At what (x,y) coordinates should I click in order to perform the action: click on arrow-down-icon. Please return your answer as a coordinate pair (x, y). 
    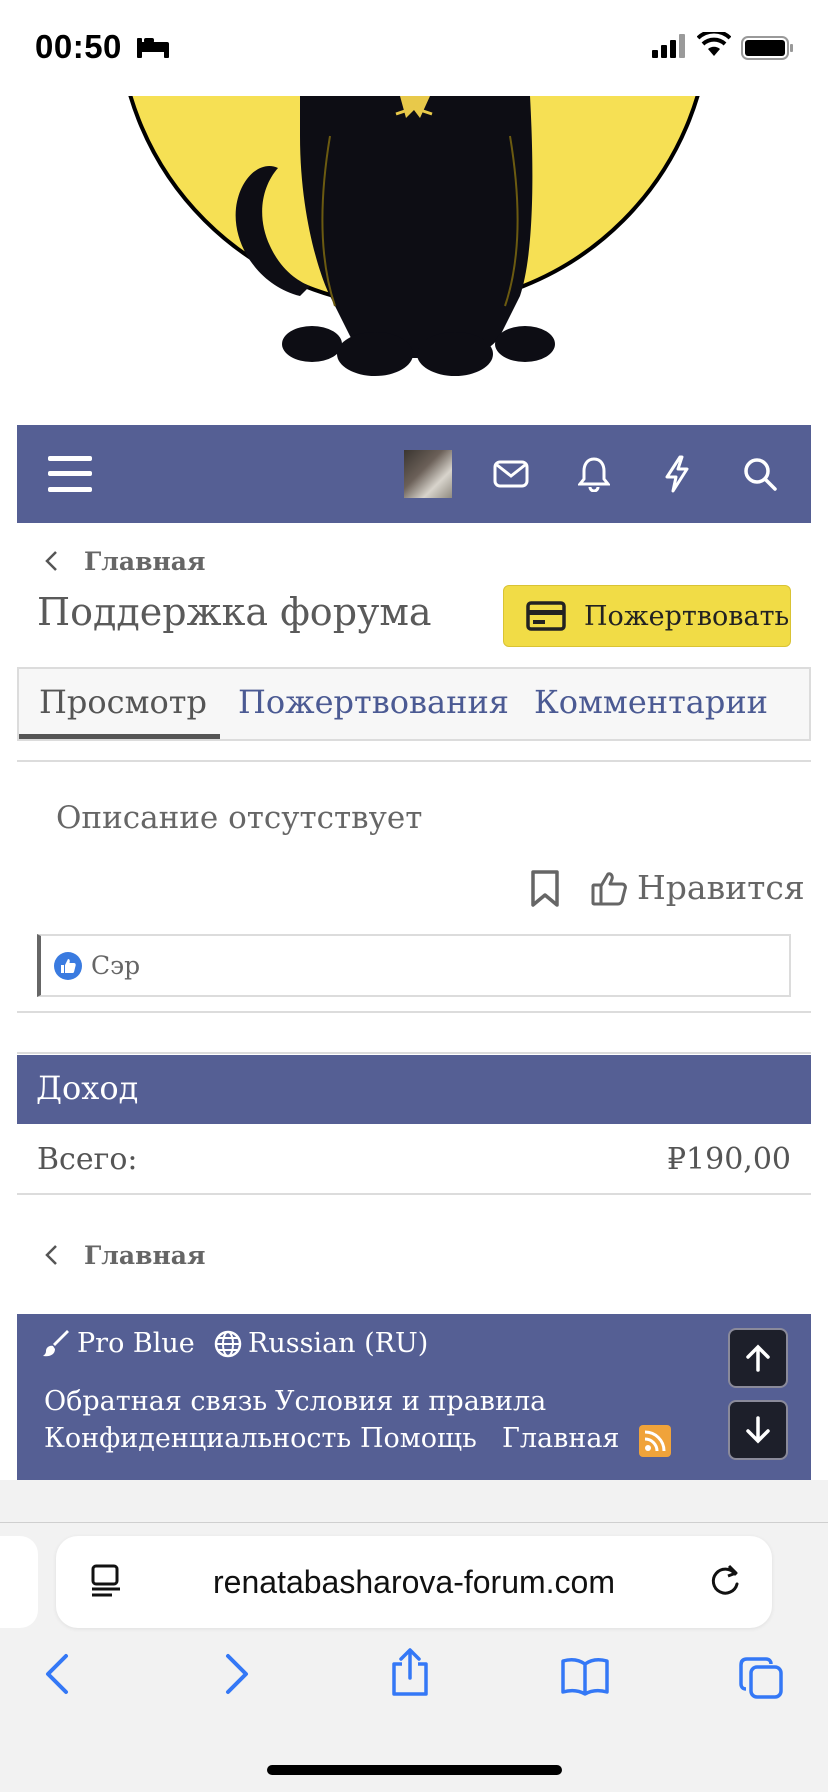
    Looking at the image, I should click on (758, 1430).